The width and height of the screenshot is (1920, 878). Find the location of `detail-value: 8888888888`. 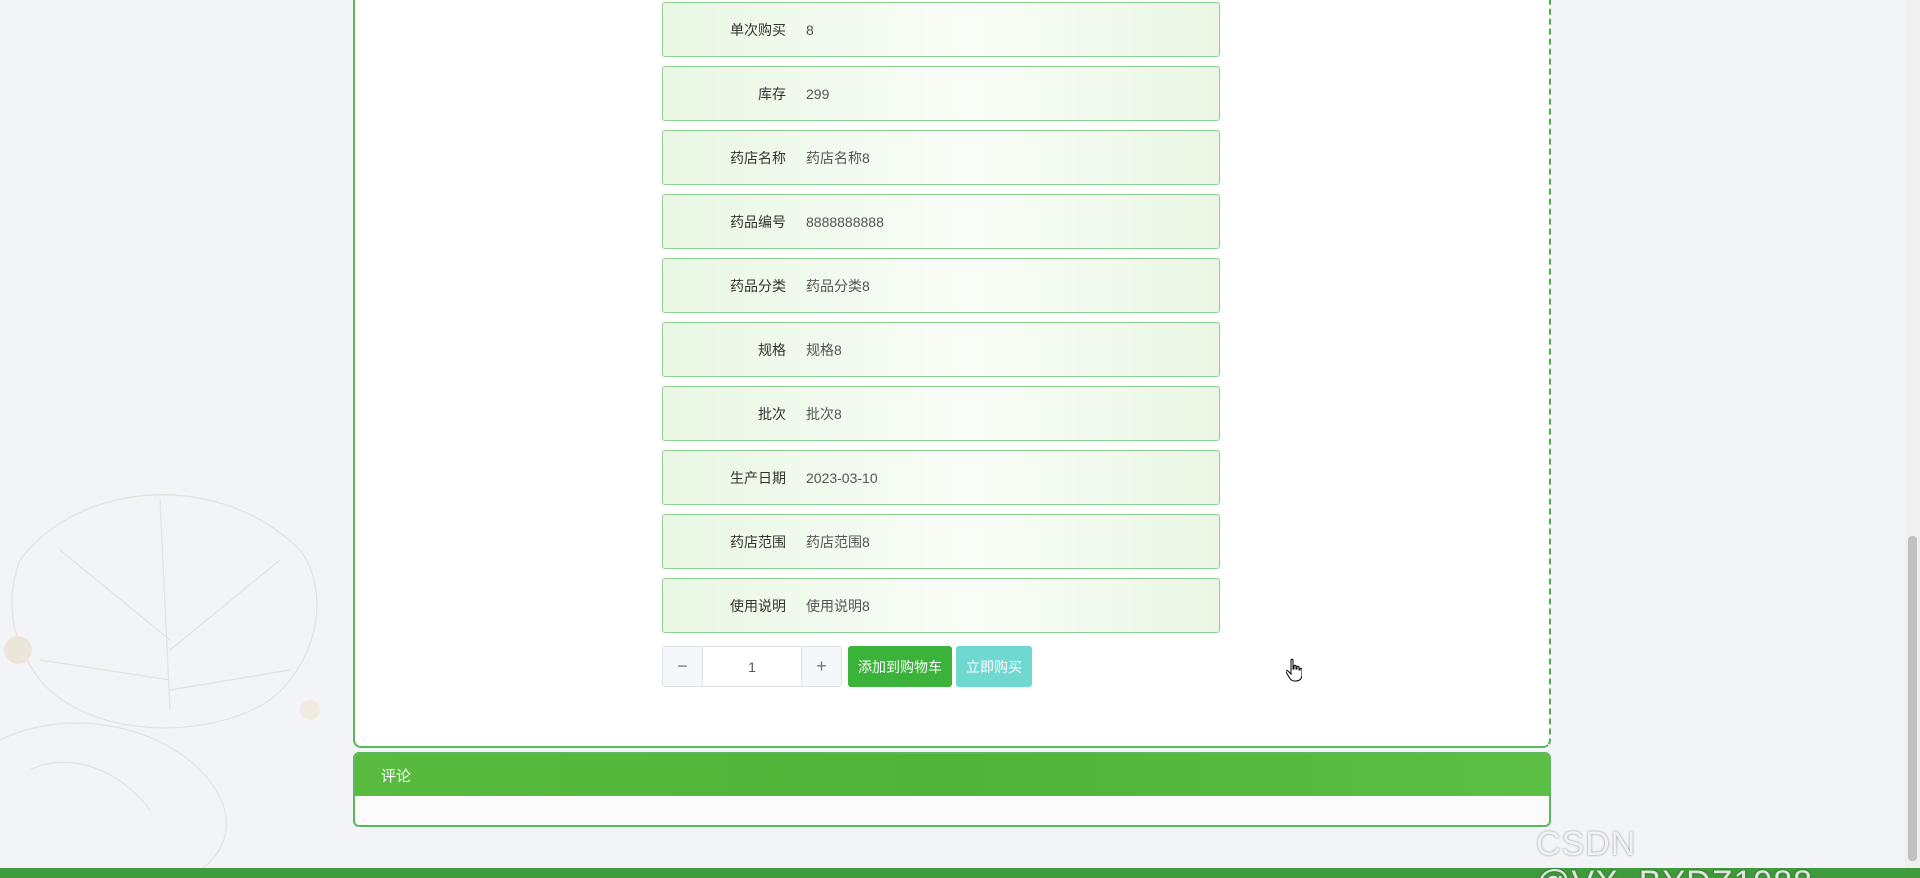

detail-value: 8888888888 is located at coordinates (845, 221).